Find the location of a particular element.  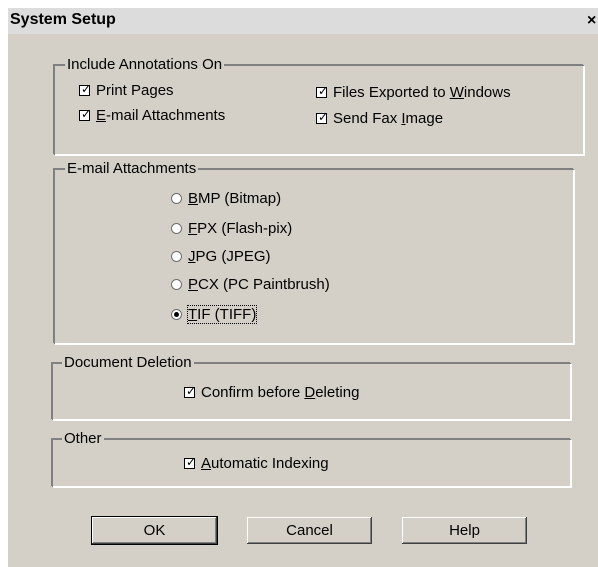

print-pages-label: Print Pages is located at coordinates (135, 90).